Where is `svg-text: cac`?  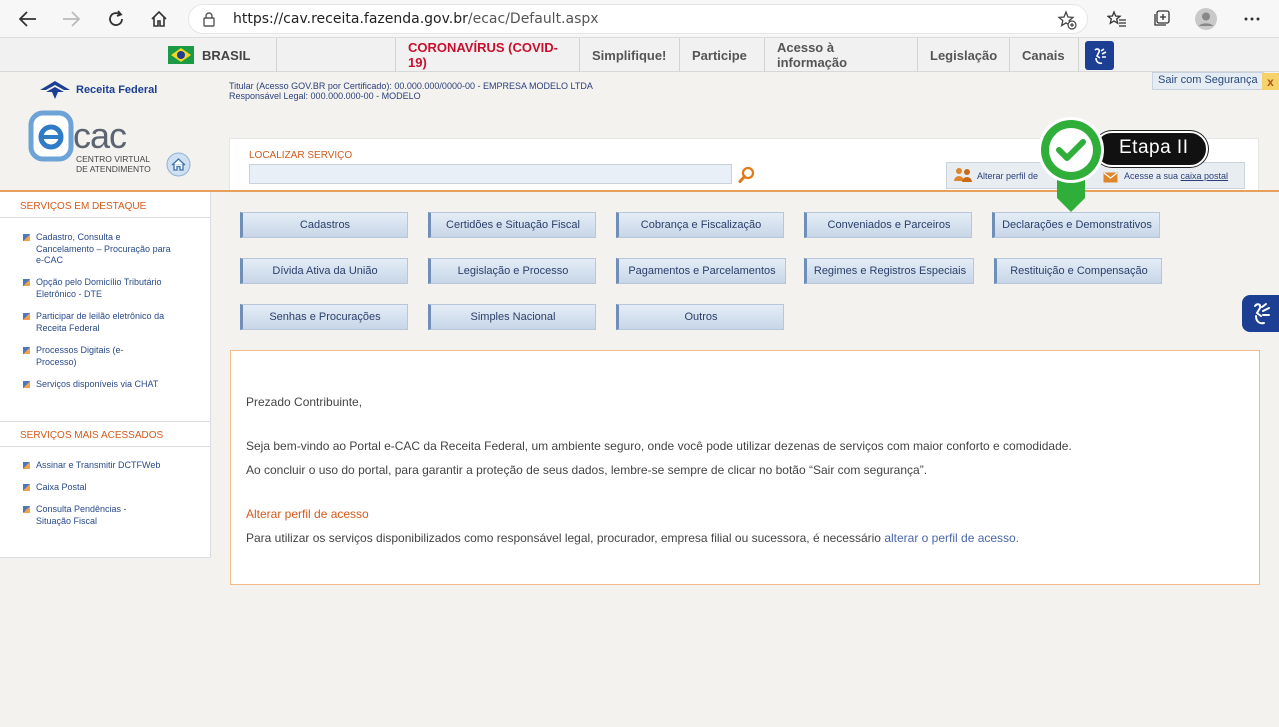
svg-text: cac is located at coordinates (100, 135).